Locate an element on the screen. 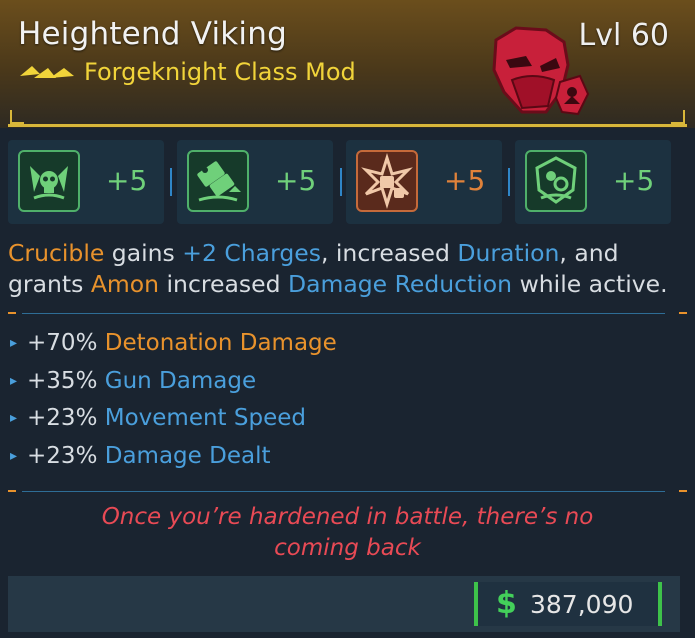  skull-wings-icon is located at coordinates (49, 181).